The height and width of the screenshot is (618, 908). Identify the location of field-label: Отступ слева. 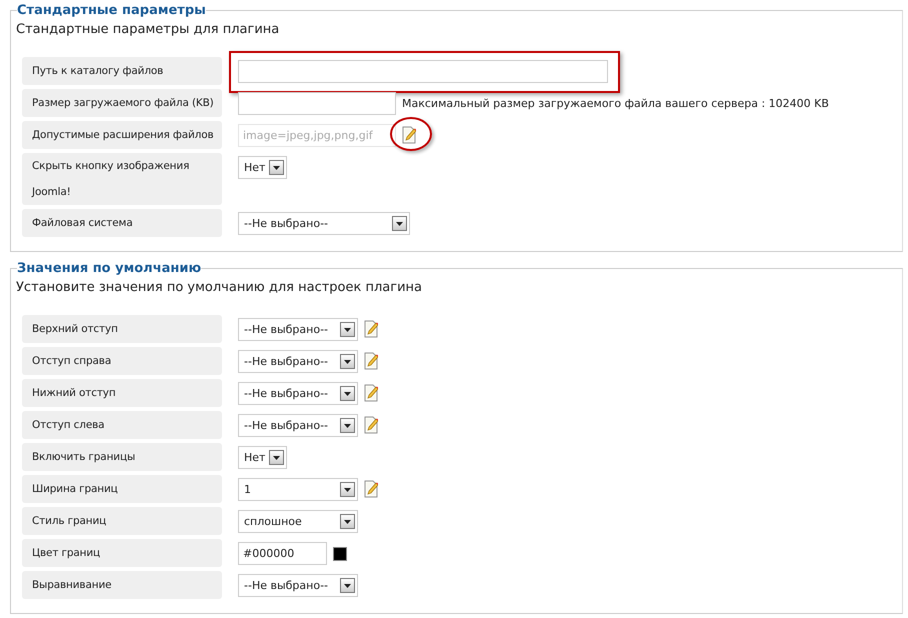
(122, 425).